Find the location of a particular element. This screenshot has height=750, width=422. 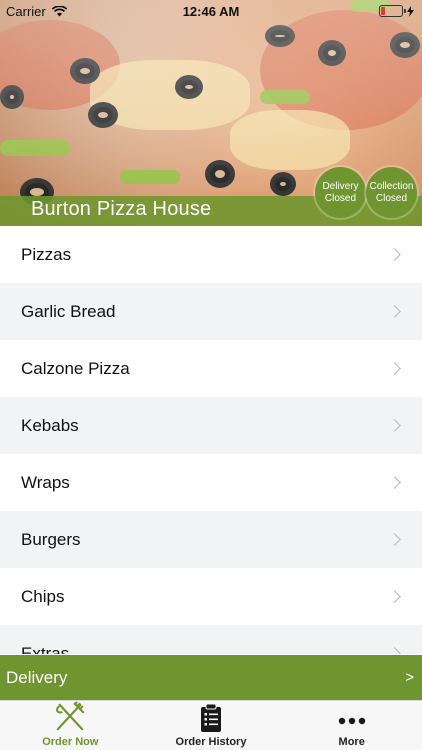

tab-bar: Order Now Order History More is located at coordinates (211, 725).